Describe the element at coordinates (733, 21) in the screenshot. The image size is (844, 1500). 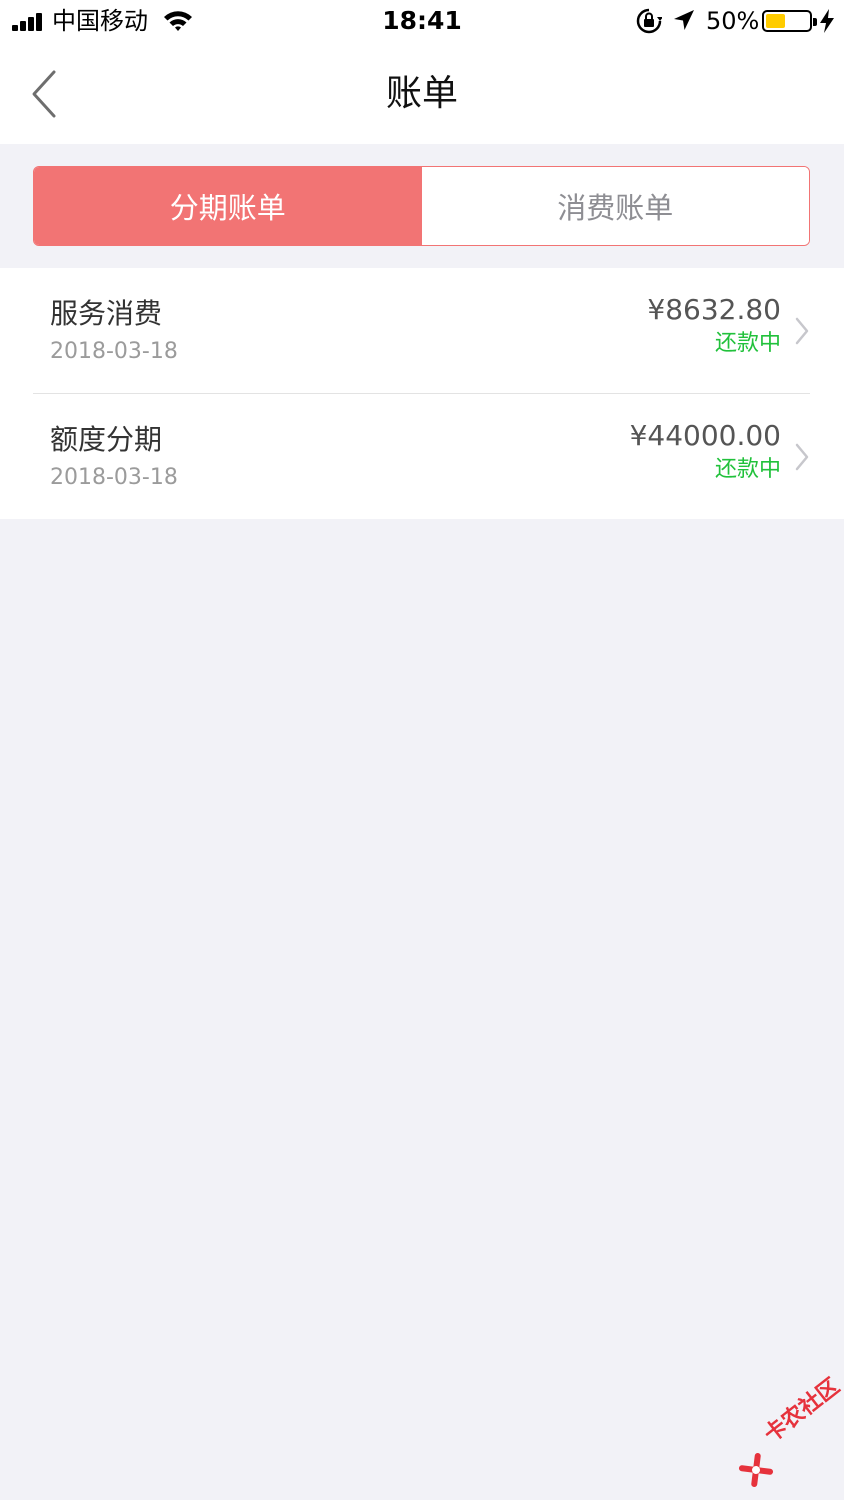
I see `battery-percent: 50%` at that location.